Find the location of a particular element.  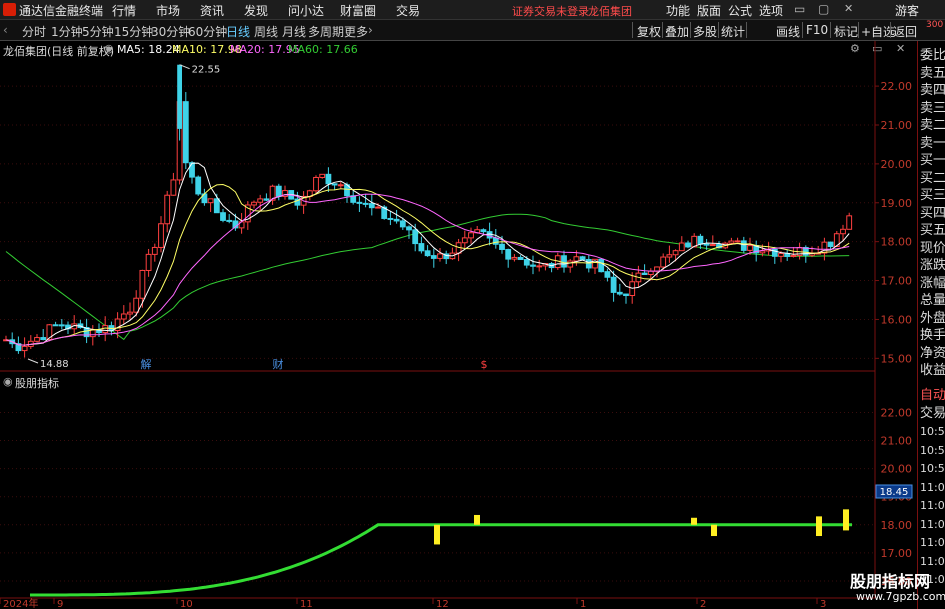

watermark-title: 股朋指标网 is located at coordinates (890, 581).